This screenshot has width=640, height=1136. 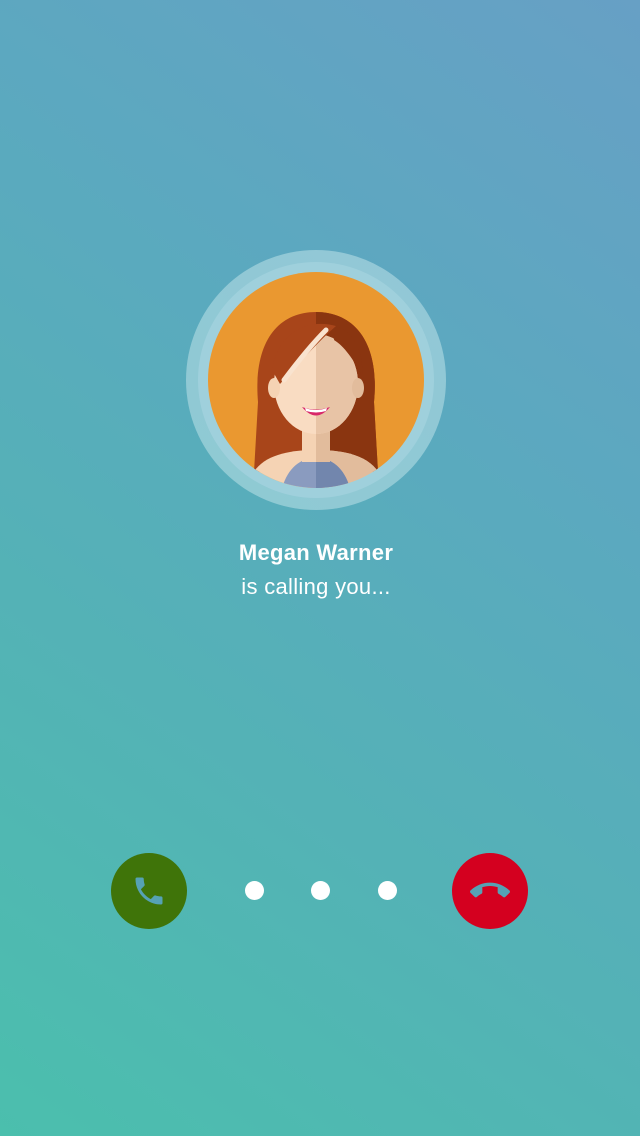 I want to click on caller-name: Megan Warner, so click(x=316, y=552).